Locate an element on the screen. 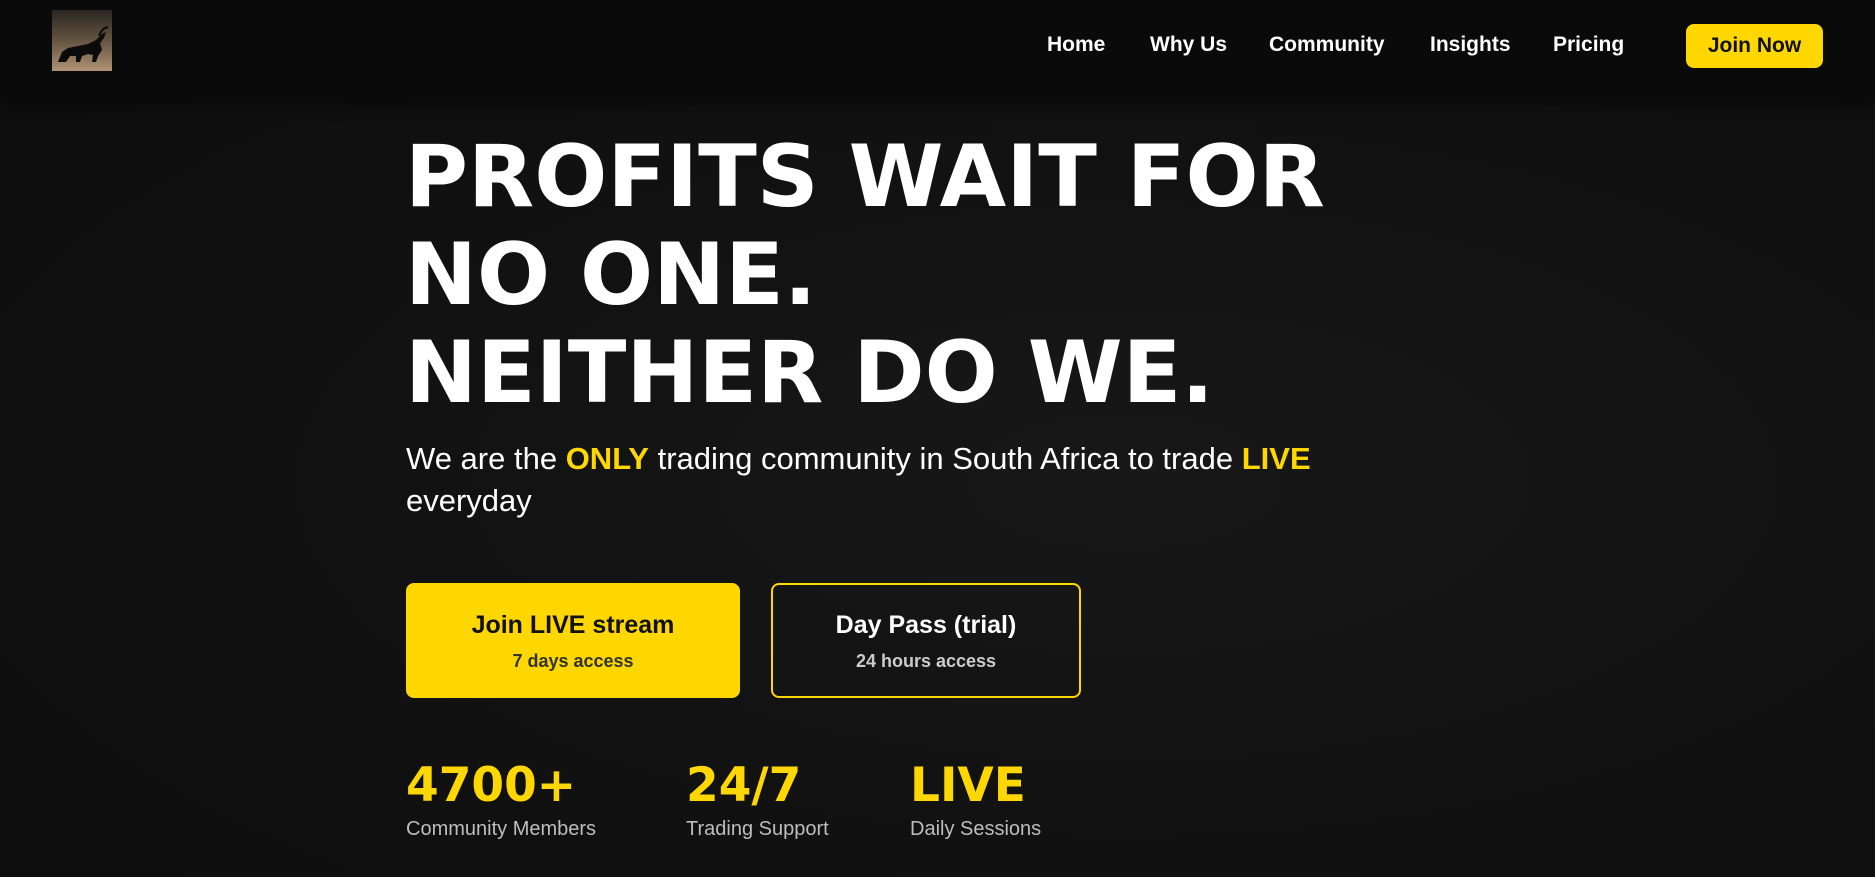 The image size is (1875, 877). hero-title-line-1: PROFITS WAIT FOR is located at coordinates (865, 177).